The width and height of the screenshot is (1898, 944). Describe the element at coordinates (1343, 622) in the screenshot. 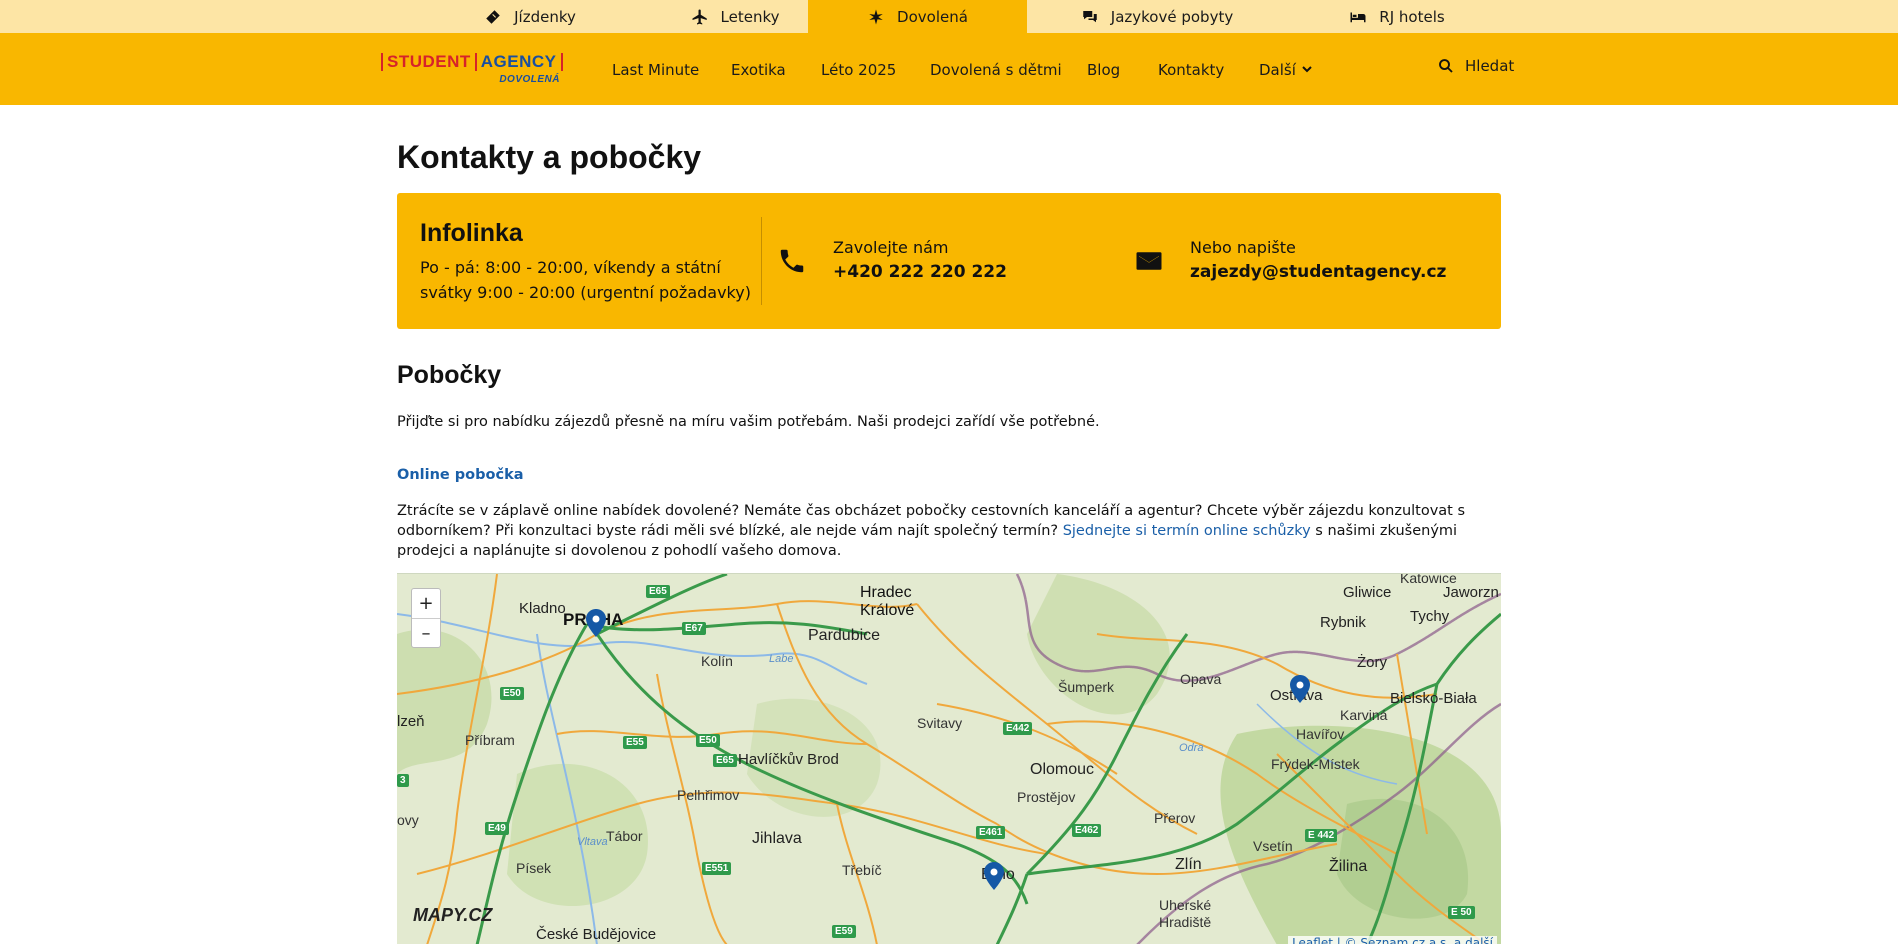

I see `map-label: Rybnik` at that location.